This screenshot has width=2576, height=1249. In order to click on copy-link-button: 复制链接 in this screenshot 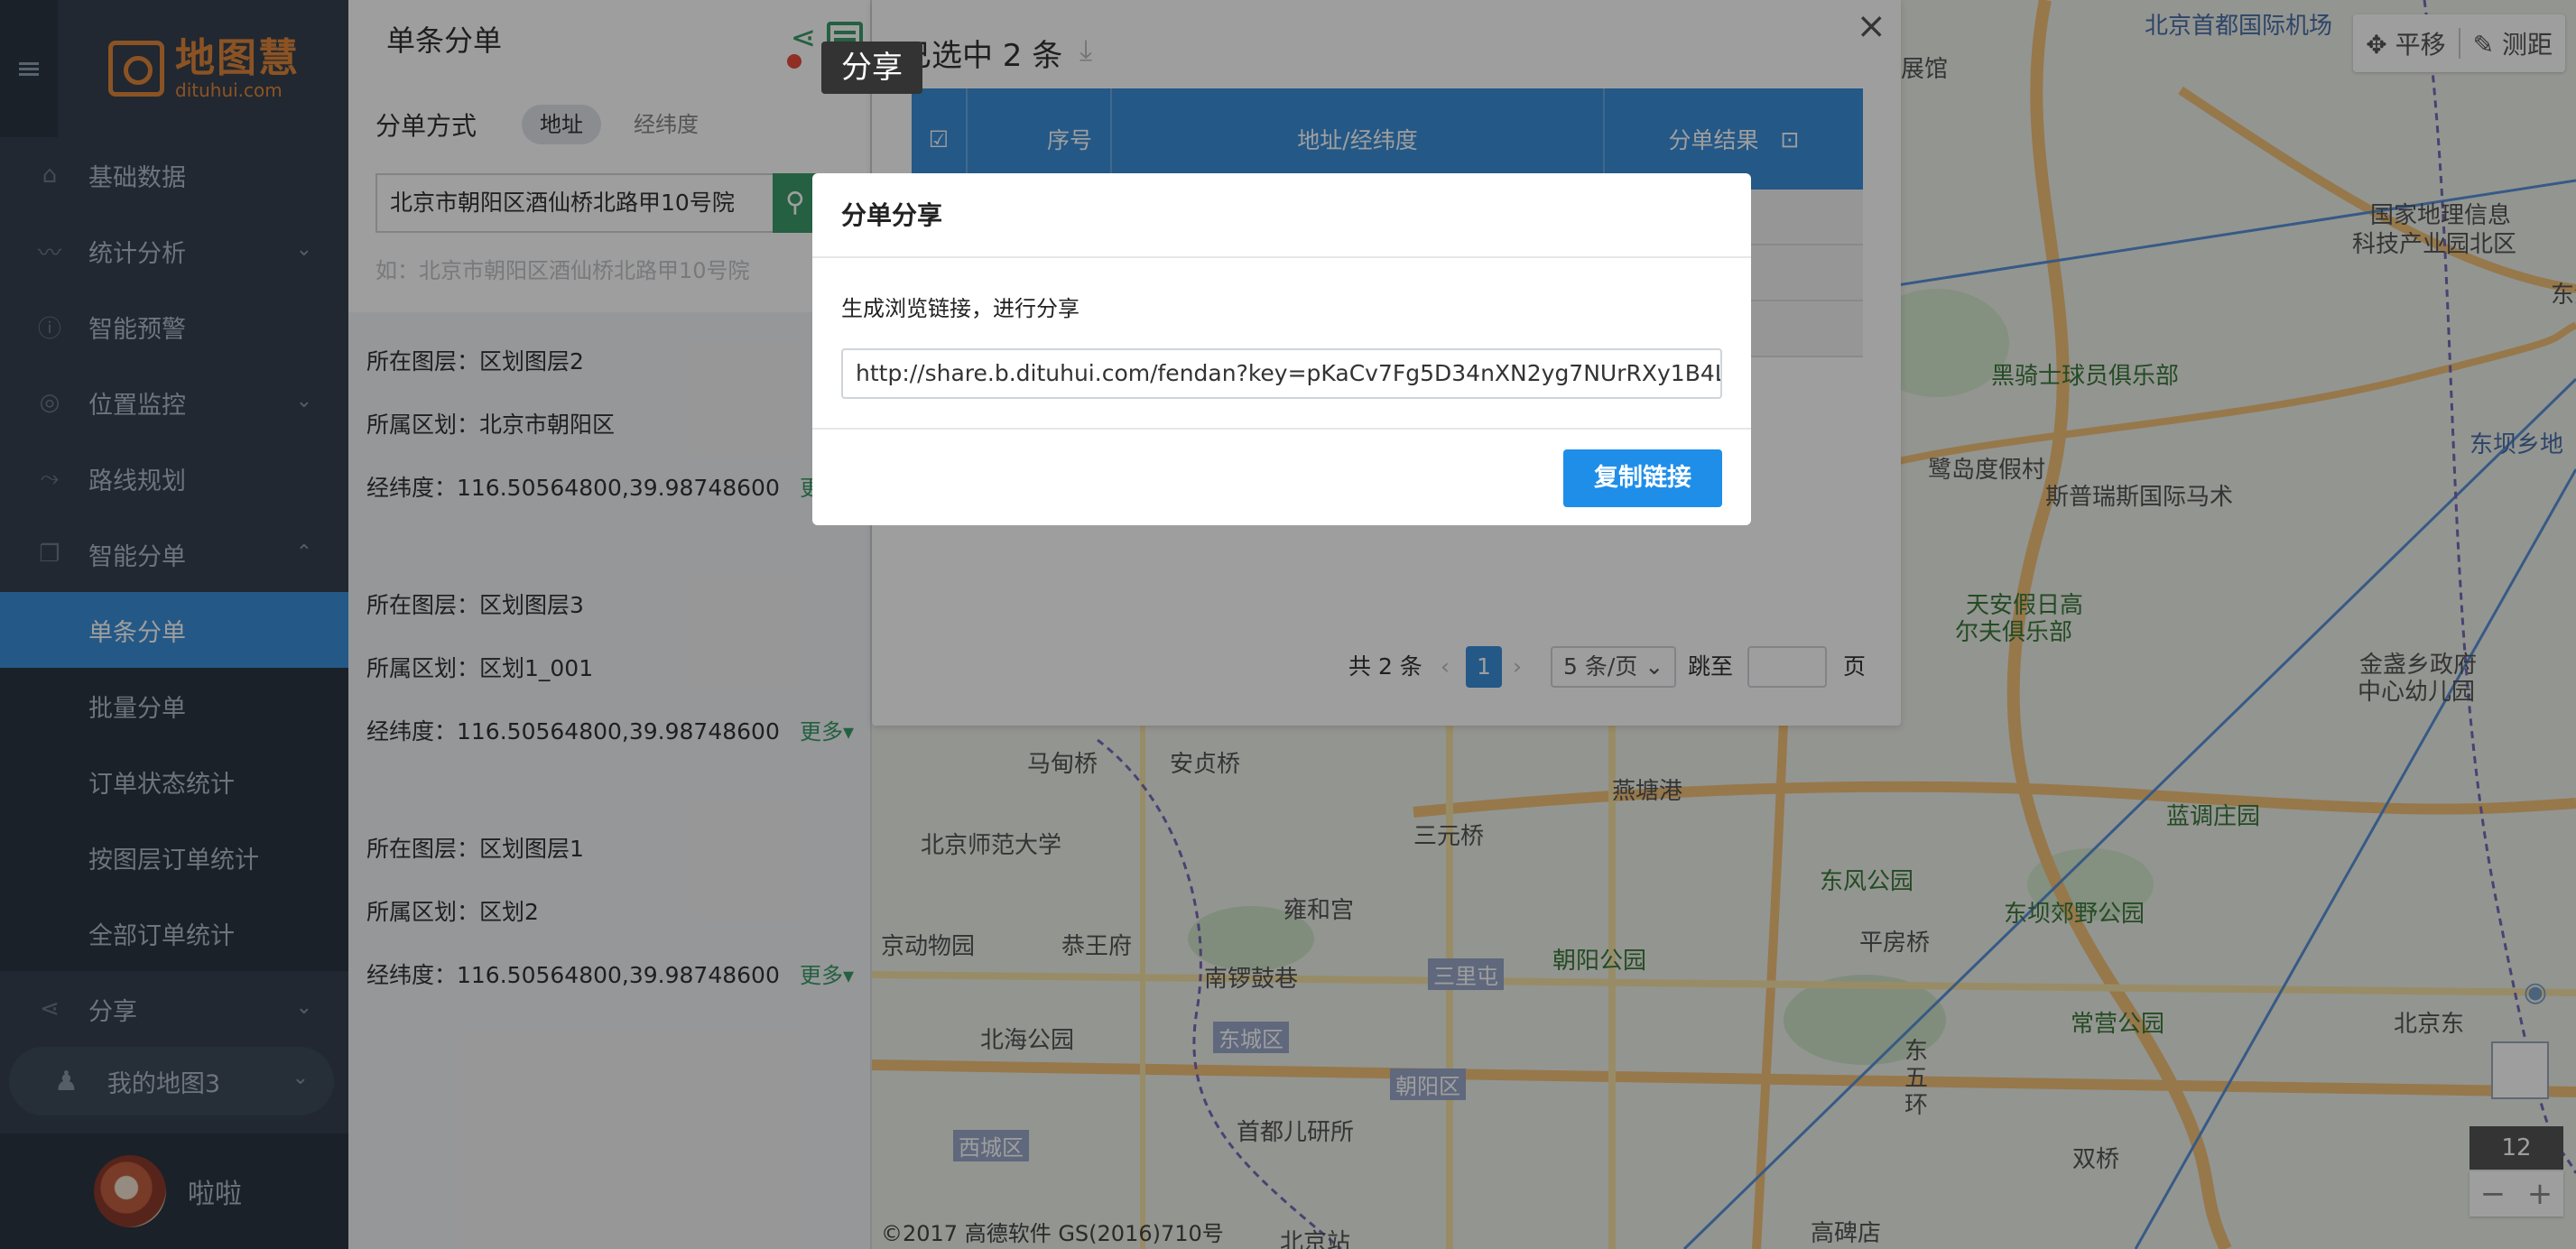, I will do `click(1642, 478)`.